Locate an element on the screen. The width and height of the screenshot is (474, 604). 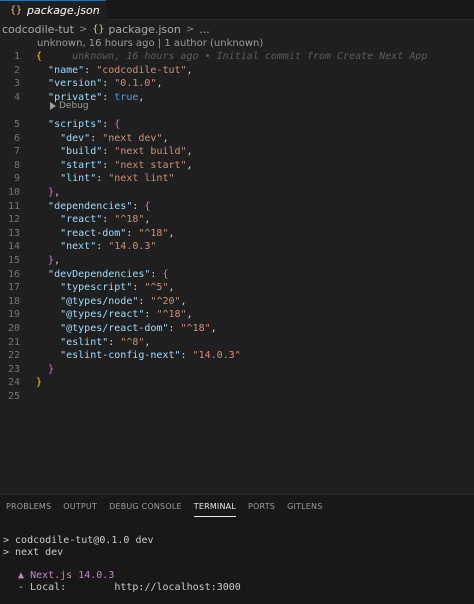
line-number: 7 is located at coordinates (16, 152).